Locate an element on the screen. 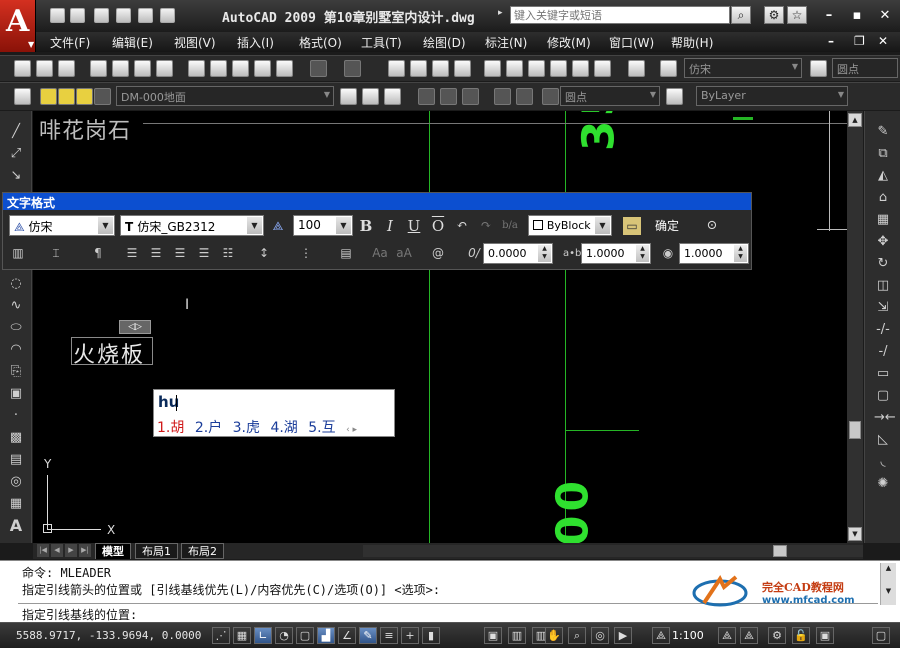 Image resolution: width=900 pixels, height=648 pixels. rotate-icon: ↻ is located at coordinates (883, 264).